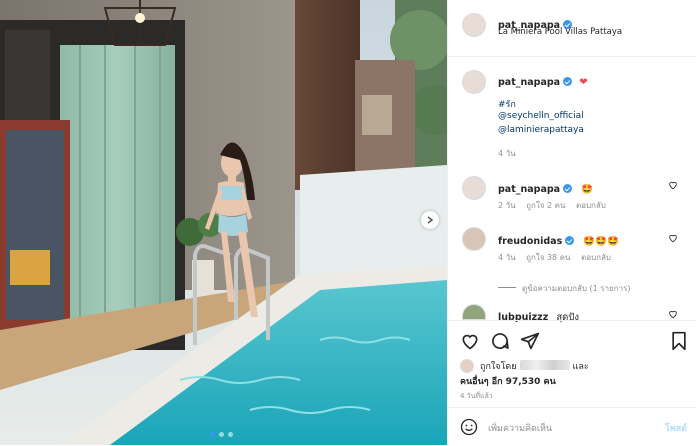  I want to click on next-image-button, so click(430, 220).